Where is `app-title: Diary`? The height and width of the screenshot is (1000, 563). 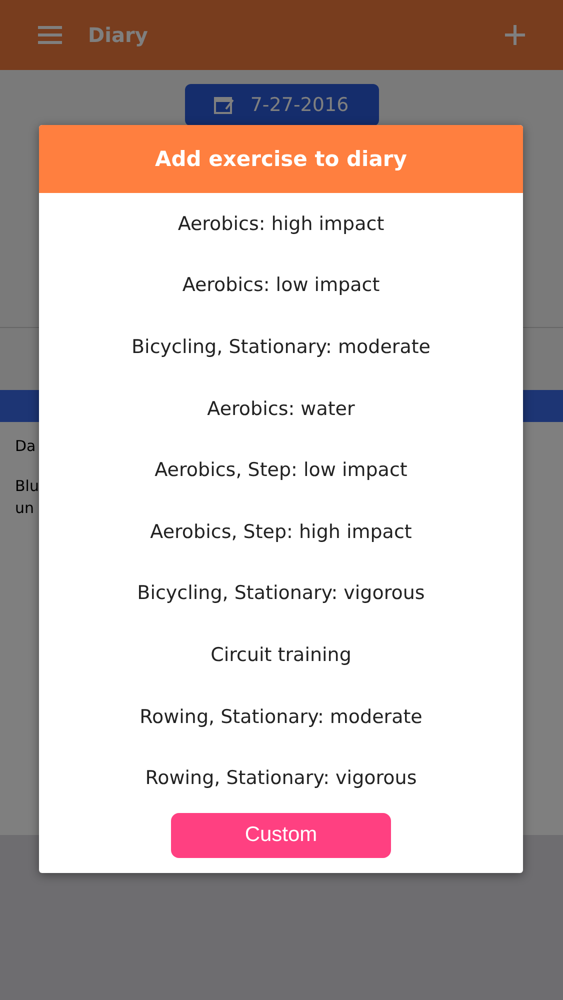 app-title: Diary is located at coordinates (118, 35).